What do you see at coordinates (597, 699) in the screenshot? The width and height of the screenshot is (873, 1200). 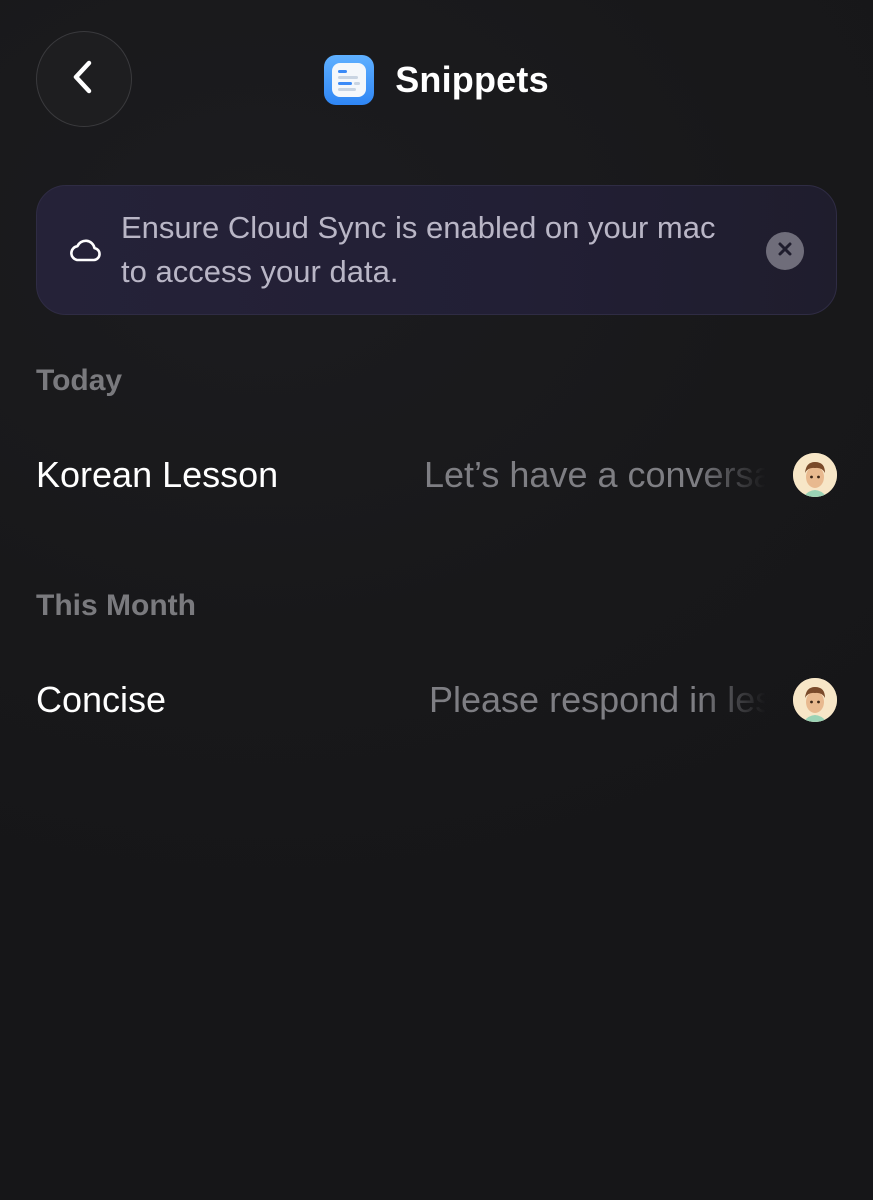 I see `snippet-preview: Please respond in less words` at bounding box center [597, 699].